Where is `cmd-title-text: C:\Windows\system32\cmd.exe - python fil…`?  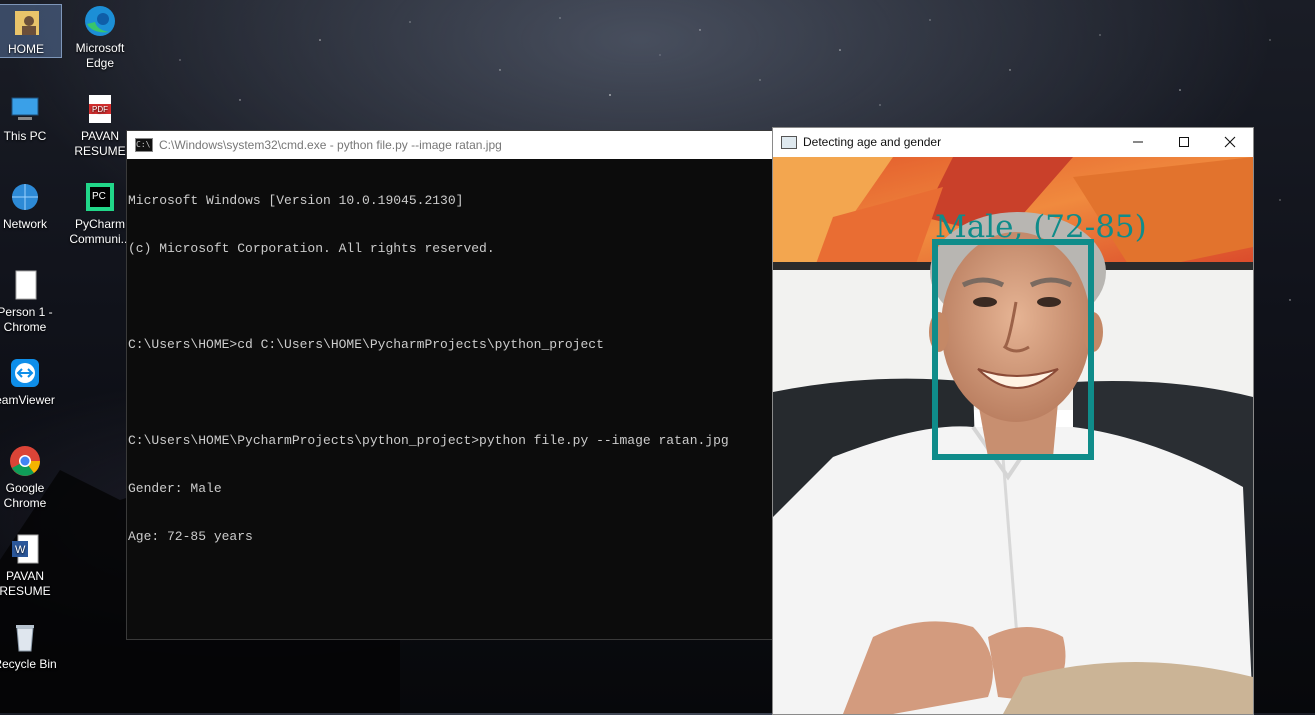 cmd-title-text: C:\Windows\system32\cmd.exe - python fil… is located at coordinates (330, 145).